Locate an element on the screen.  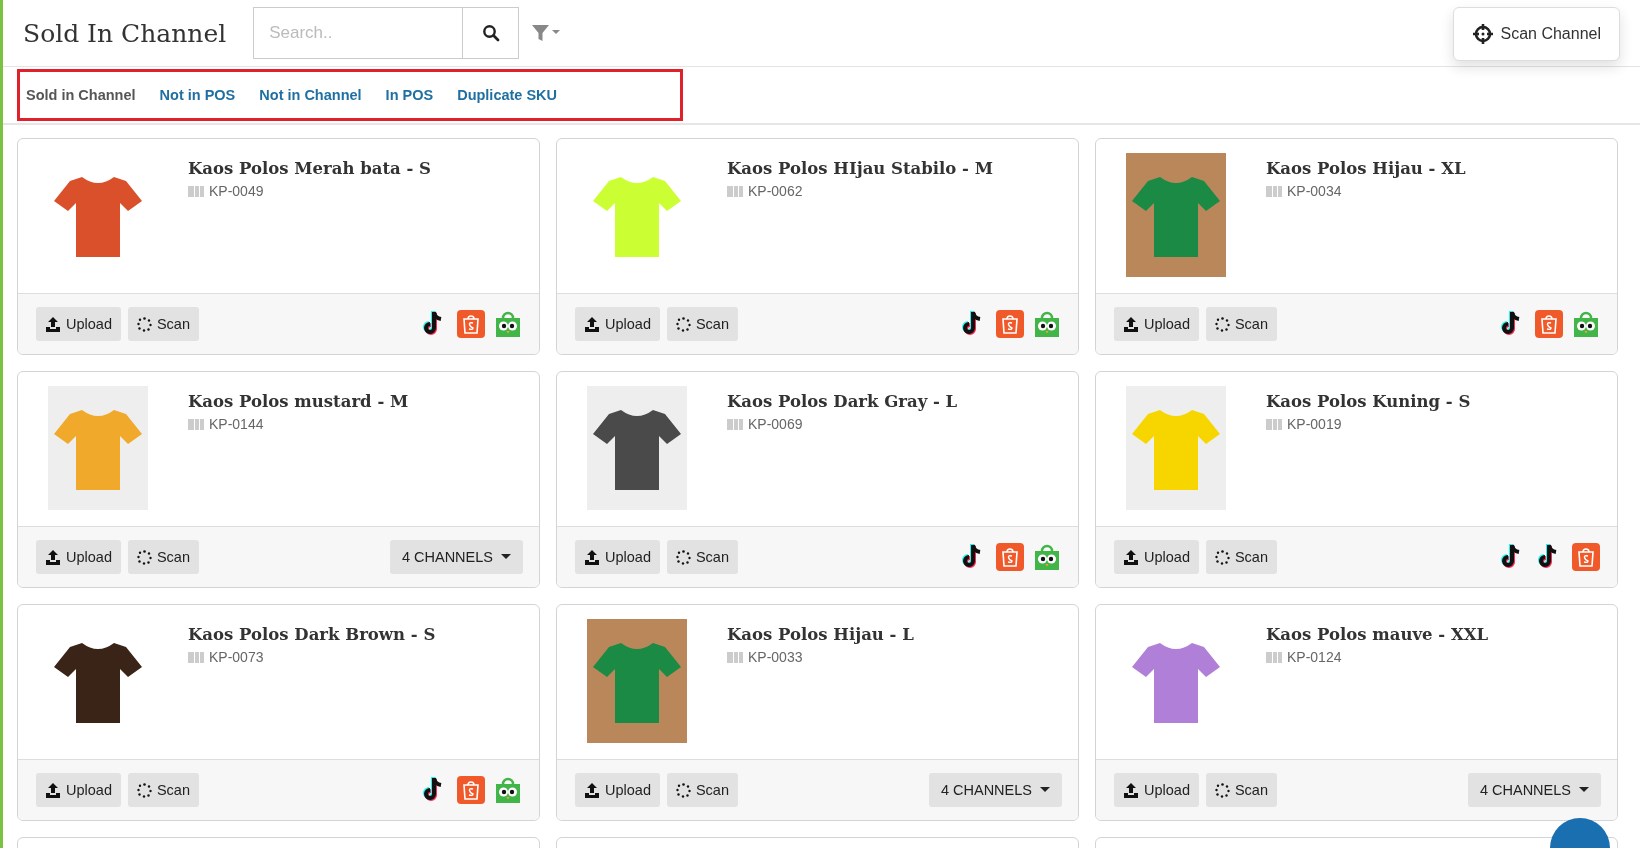
product-name: Kaos Polos Dark Brown - S is located at coordinates (312, 634).